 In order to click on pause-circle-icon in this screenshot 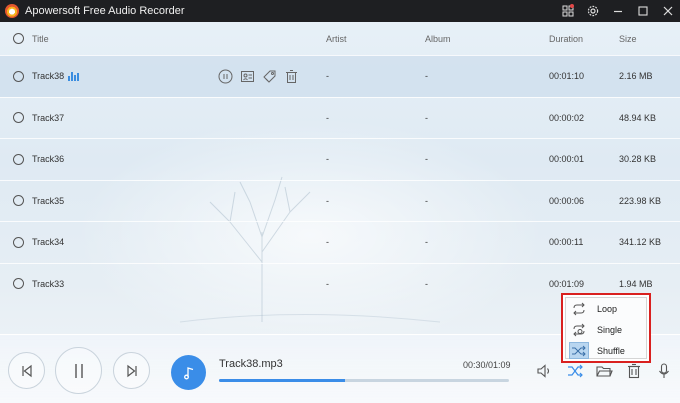, I will do `click(225, 76)`.